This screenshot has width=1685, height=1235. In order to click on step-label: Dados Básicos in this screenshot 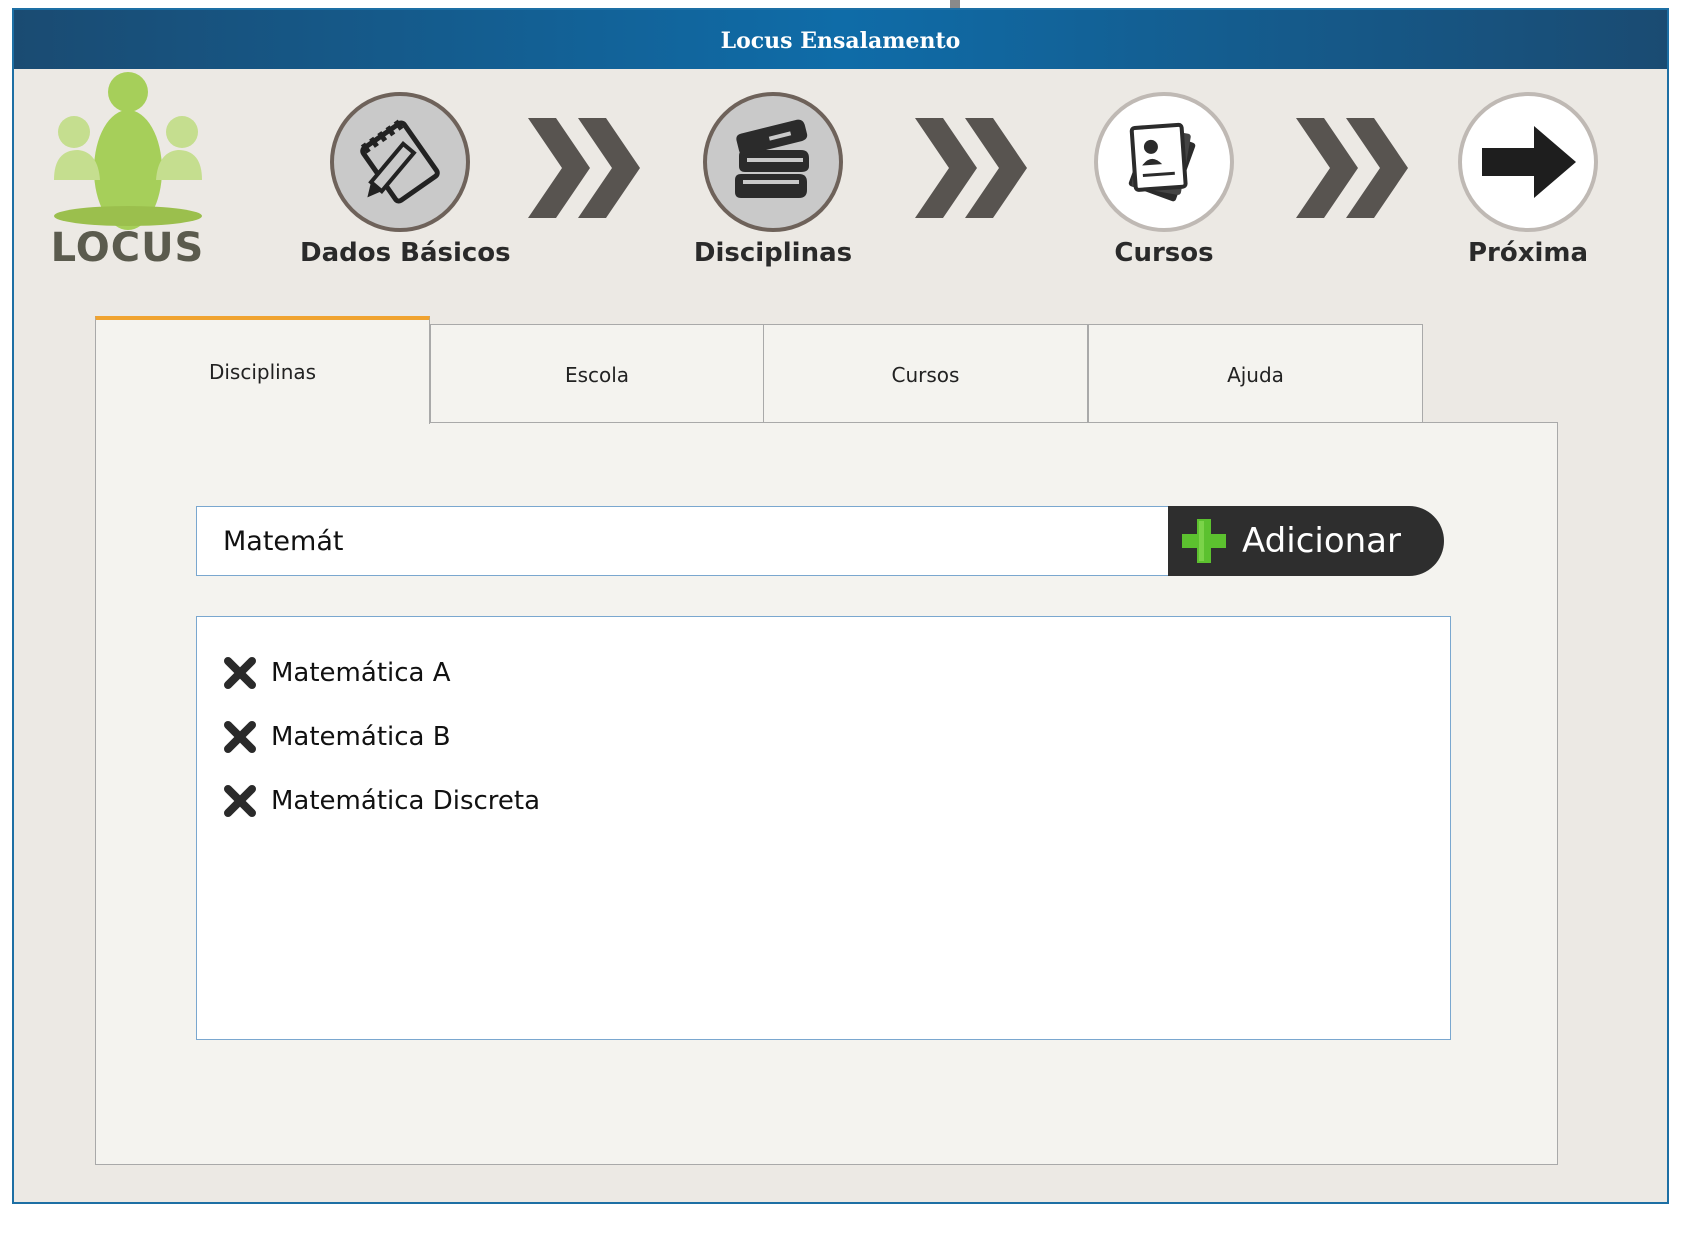, I will do `click(405, 253)`.